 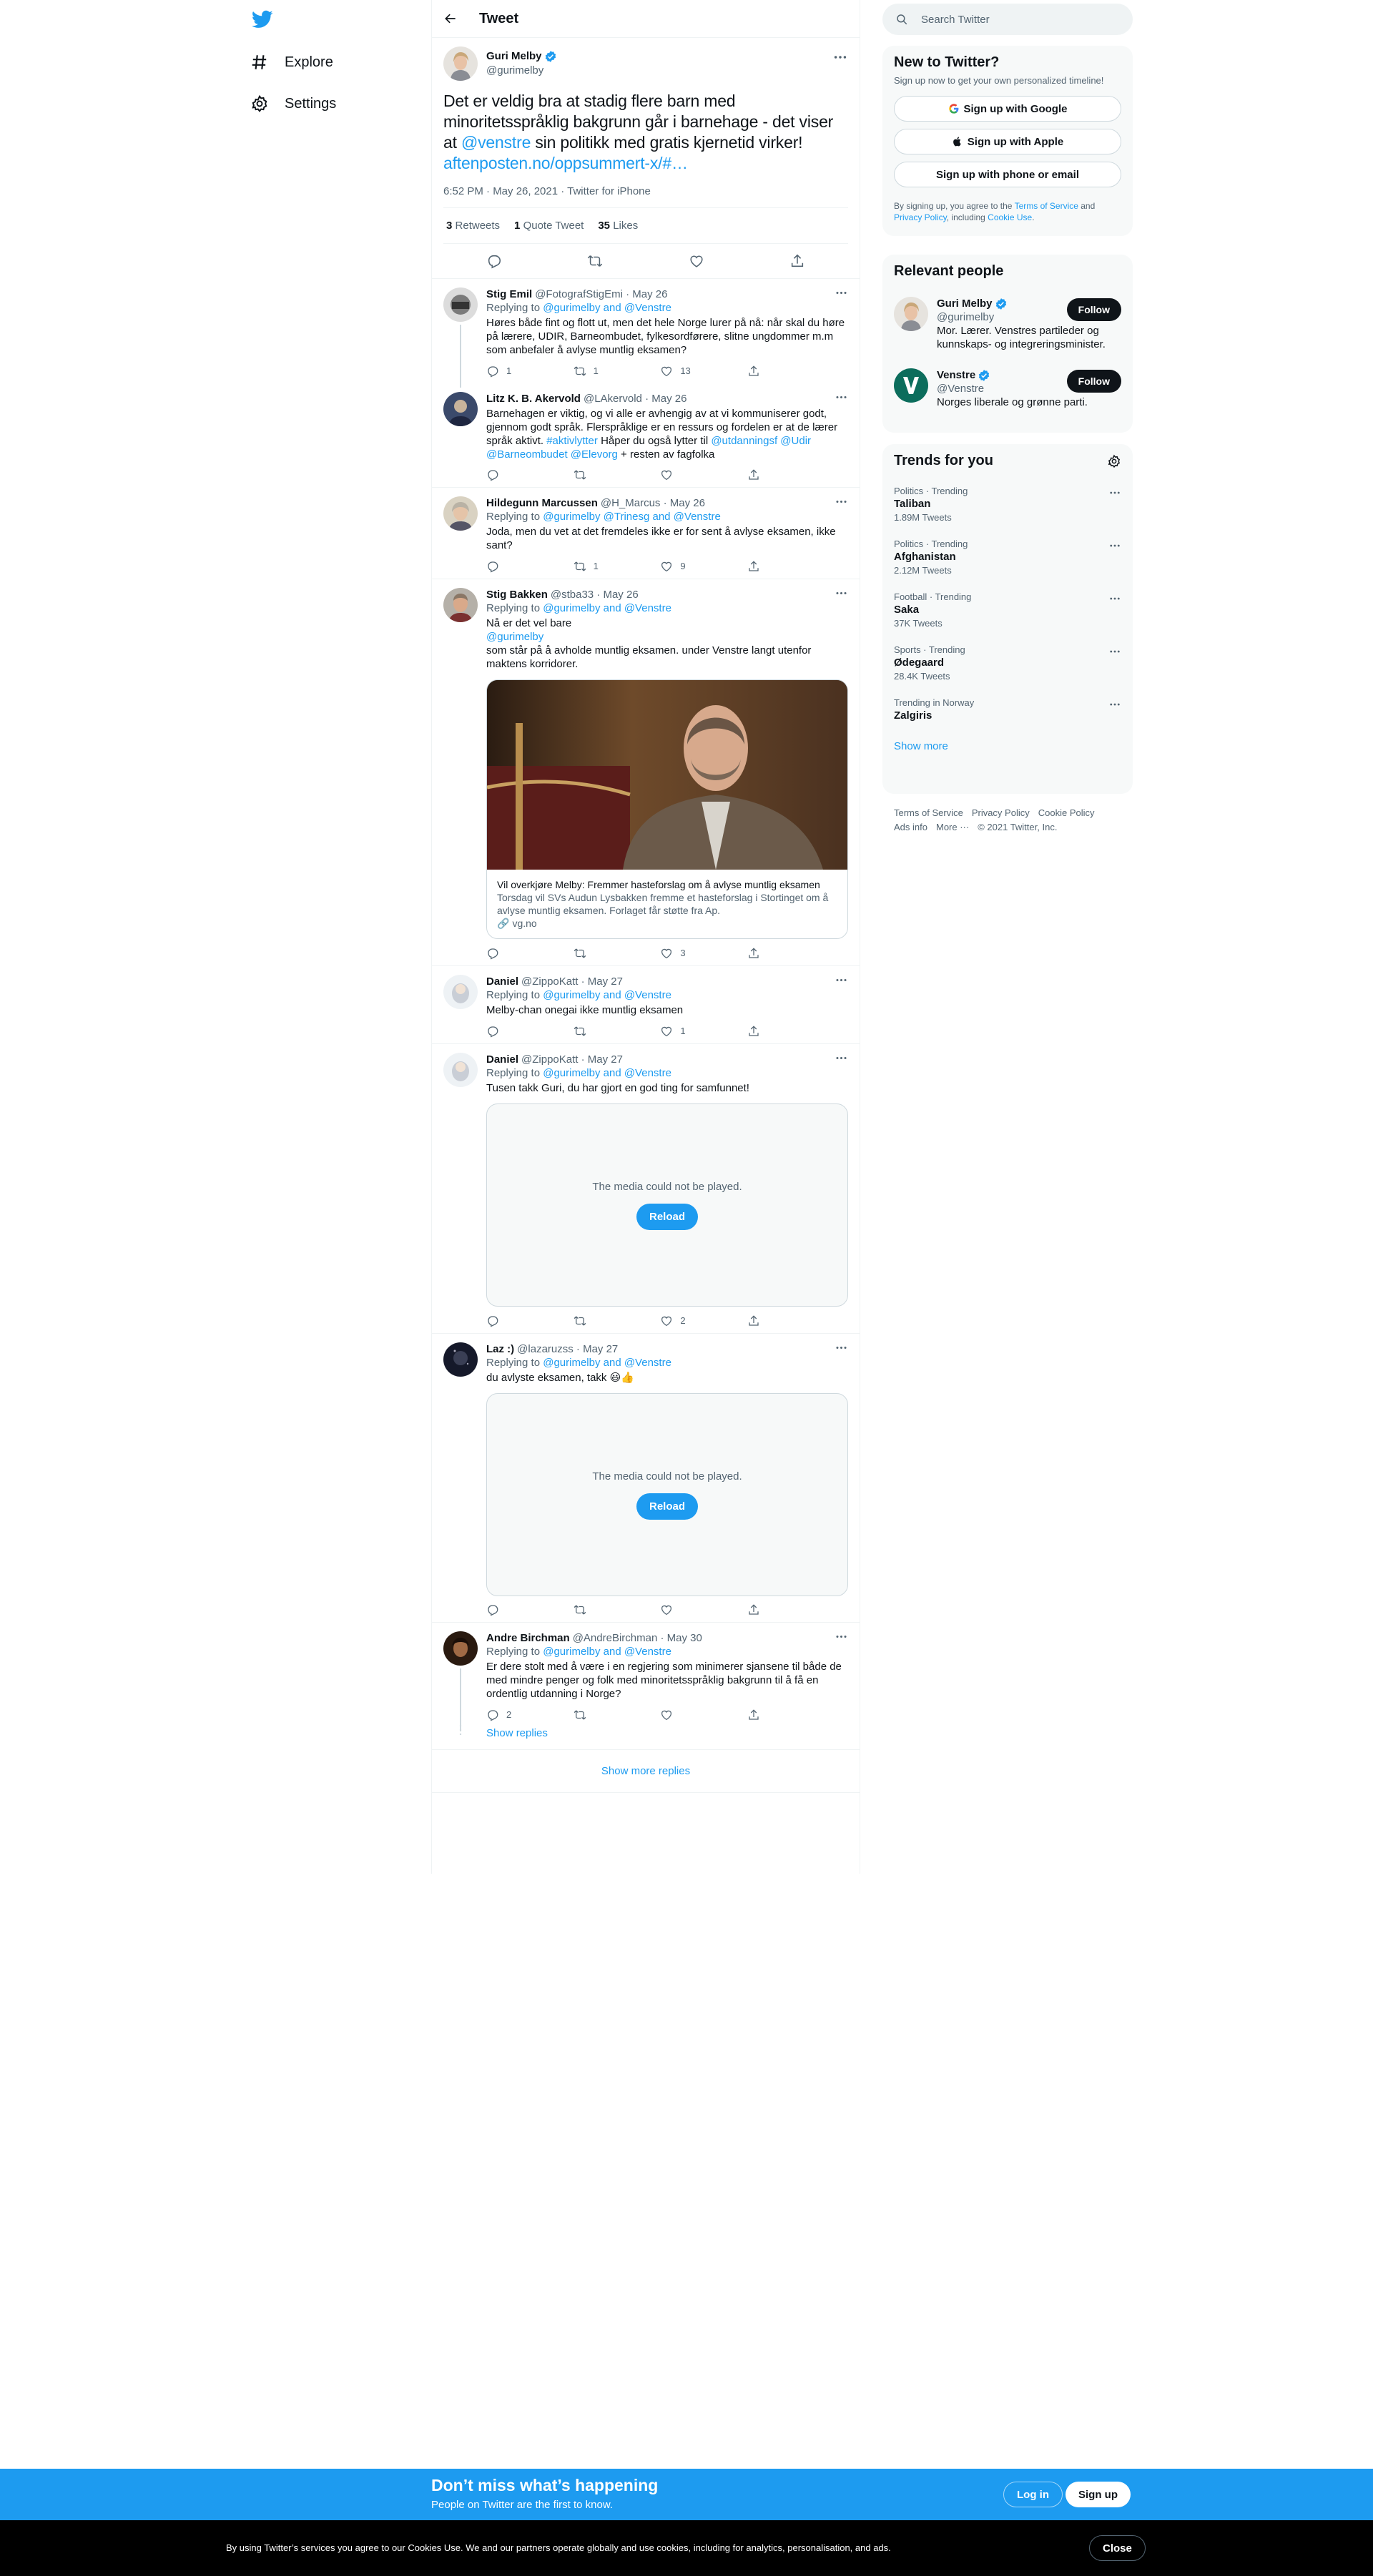 What do you see at coordinates (681, 1031) in the screenshot?
I see `like-button: 1` at bounding box center [681, 1031].